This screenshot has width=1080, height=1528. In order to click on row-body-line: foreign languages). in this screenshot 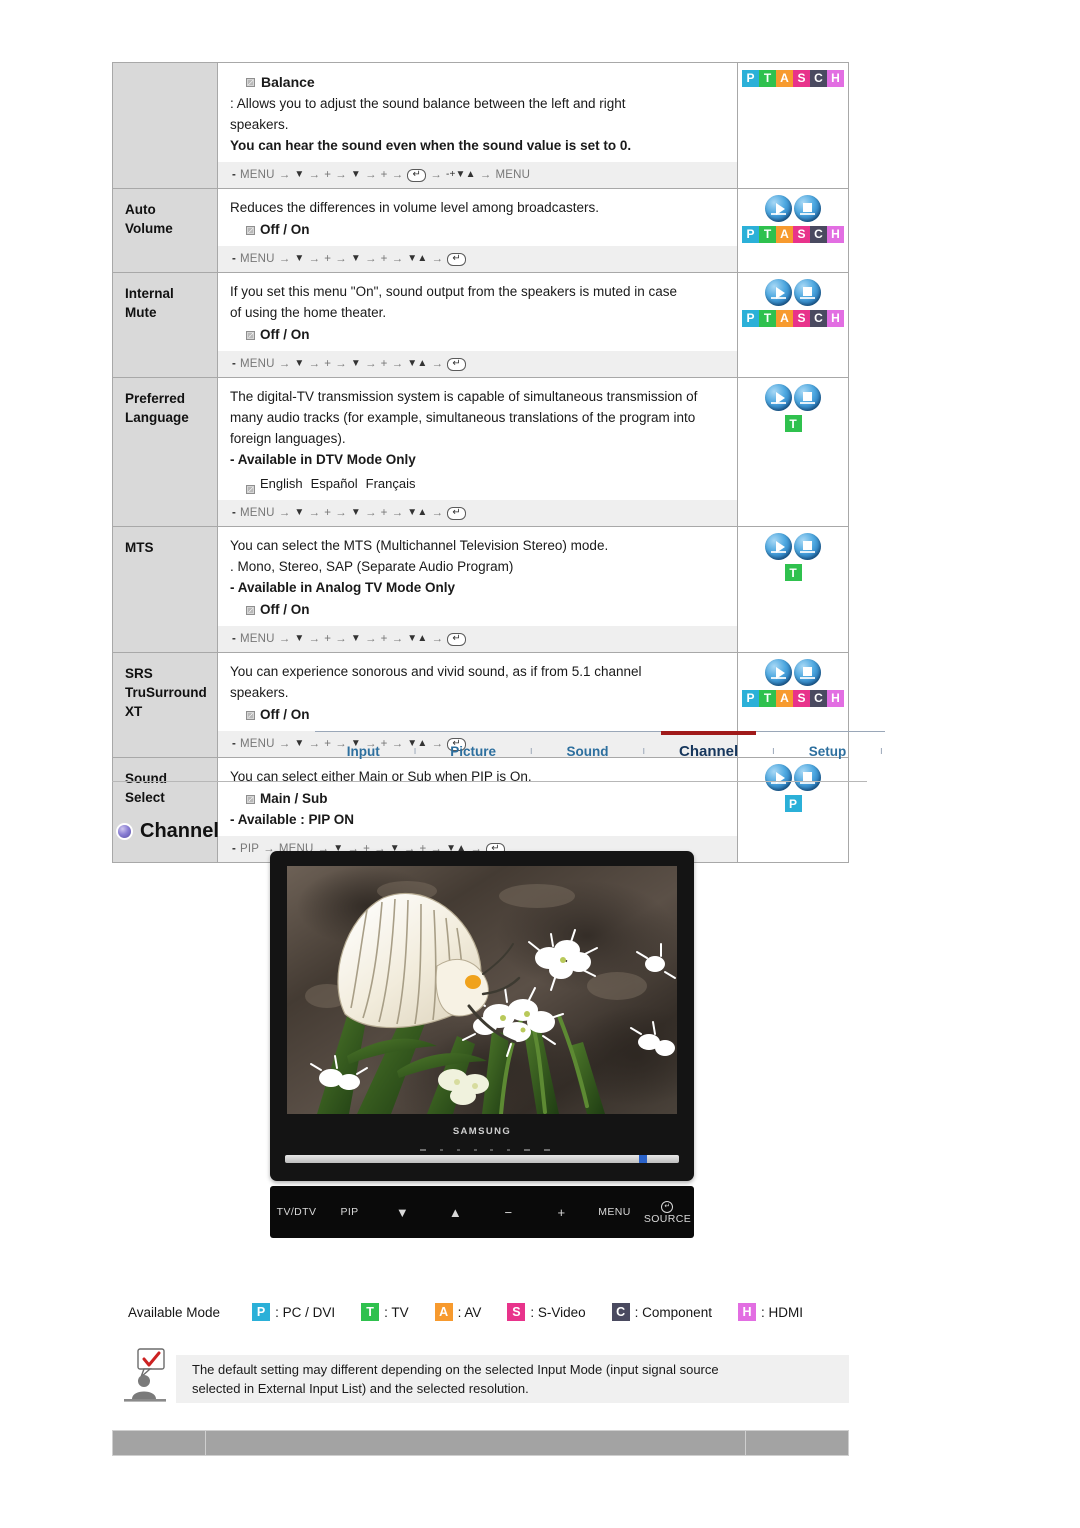, I will do `click(288, 438)`.